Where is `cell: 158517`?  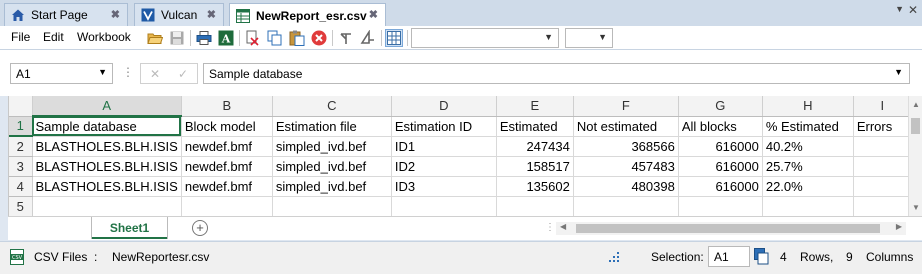
cell: 158517 is located at coordinates (535, 166).